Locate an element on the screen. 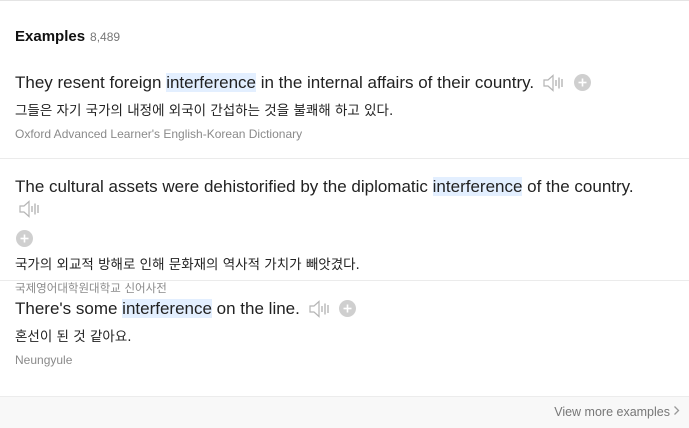 This screenshot has height=428, width=689. example-translation: 혼선이 된 것 같아요. is located at coordinates (73, 337).